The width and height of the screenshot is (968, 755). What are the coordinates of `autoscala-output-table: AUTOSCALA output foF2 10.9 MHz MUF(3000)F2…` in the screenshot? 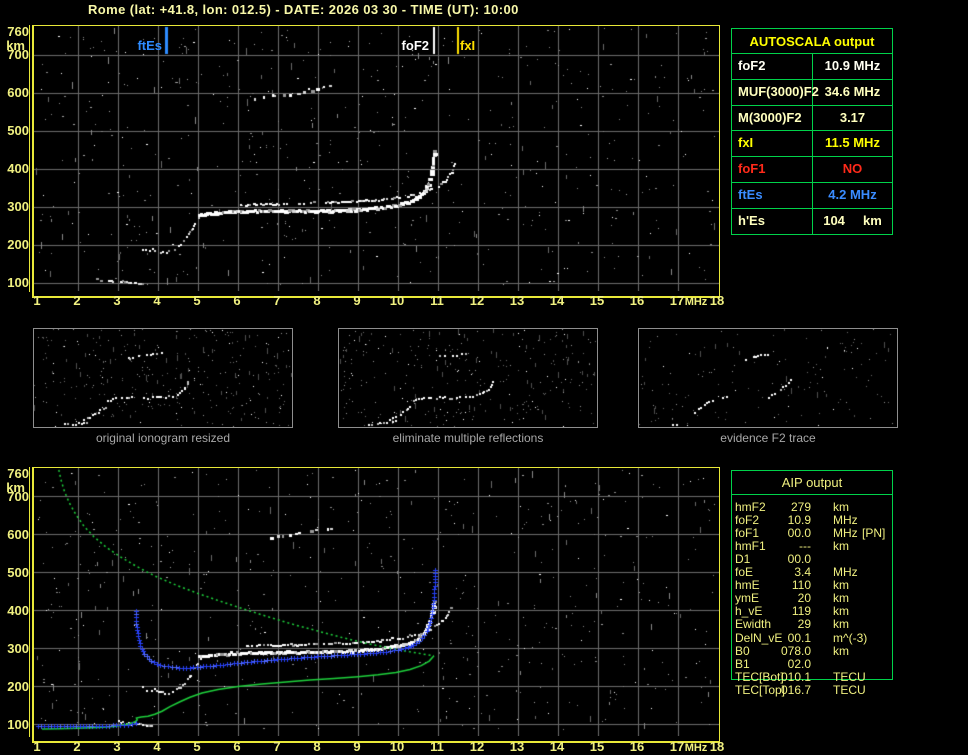 It's located at (812, 131).